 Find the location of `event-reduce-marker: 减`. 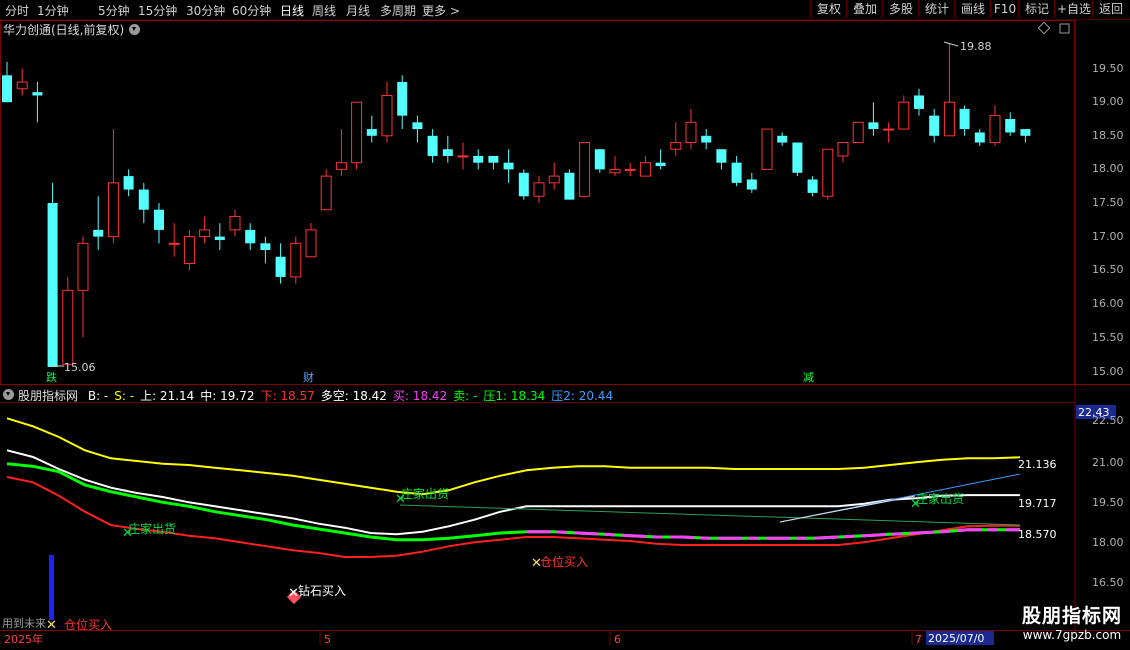

event-reduce-marker: 减 is located at coordinates (808, 377).